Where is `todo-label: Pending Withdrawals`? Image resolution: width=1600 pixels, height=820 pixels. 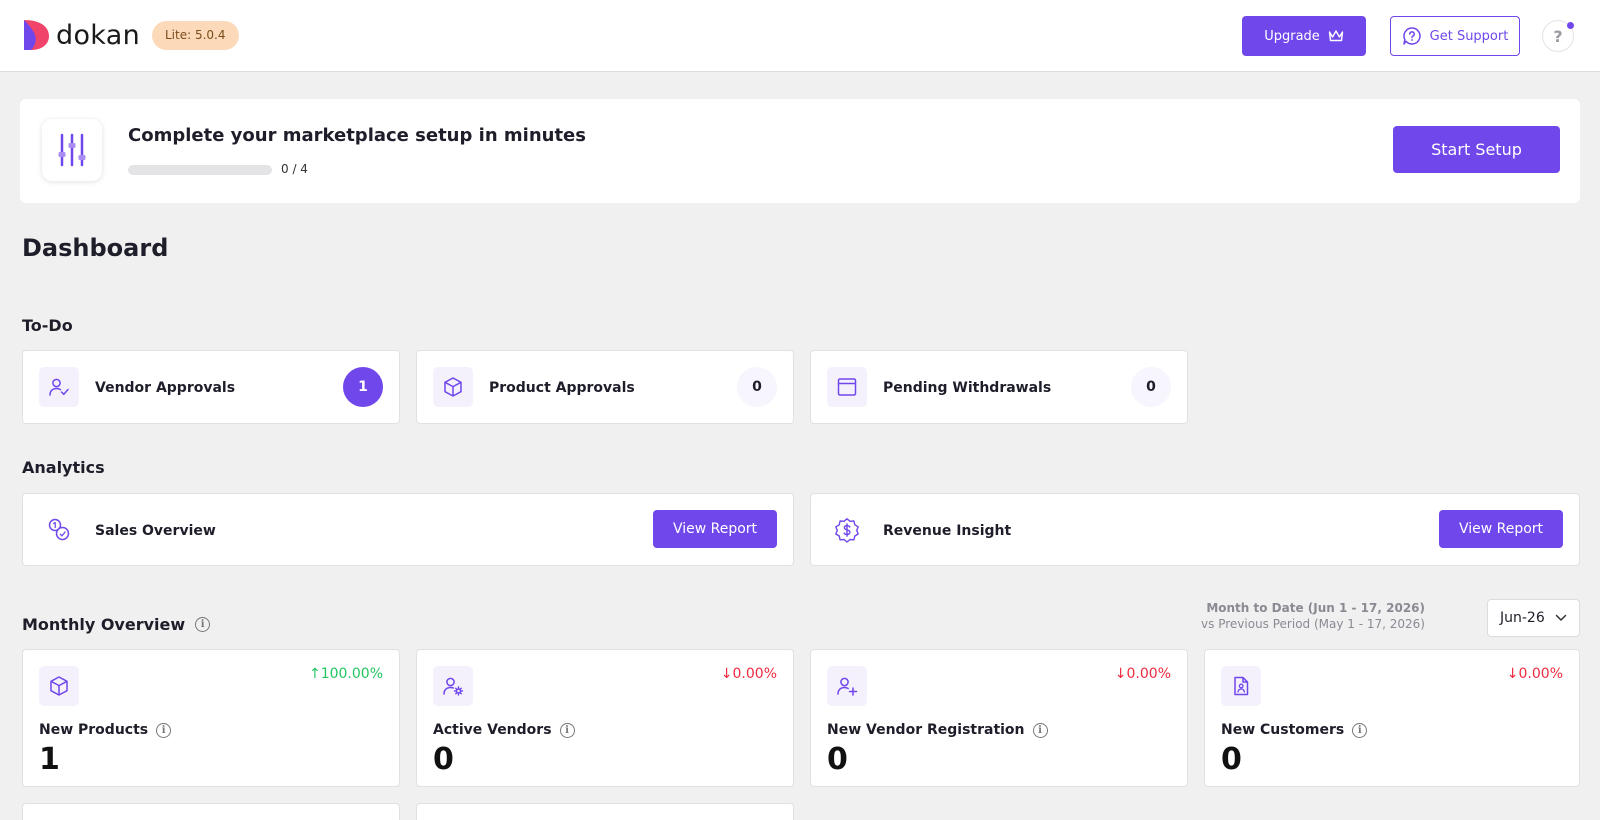
todo-label: Pending Withdrawals is located at coordinates (967, 388).